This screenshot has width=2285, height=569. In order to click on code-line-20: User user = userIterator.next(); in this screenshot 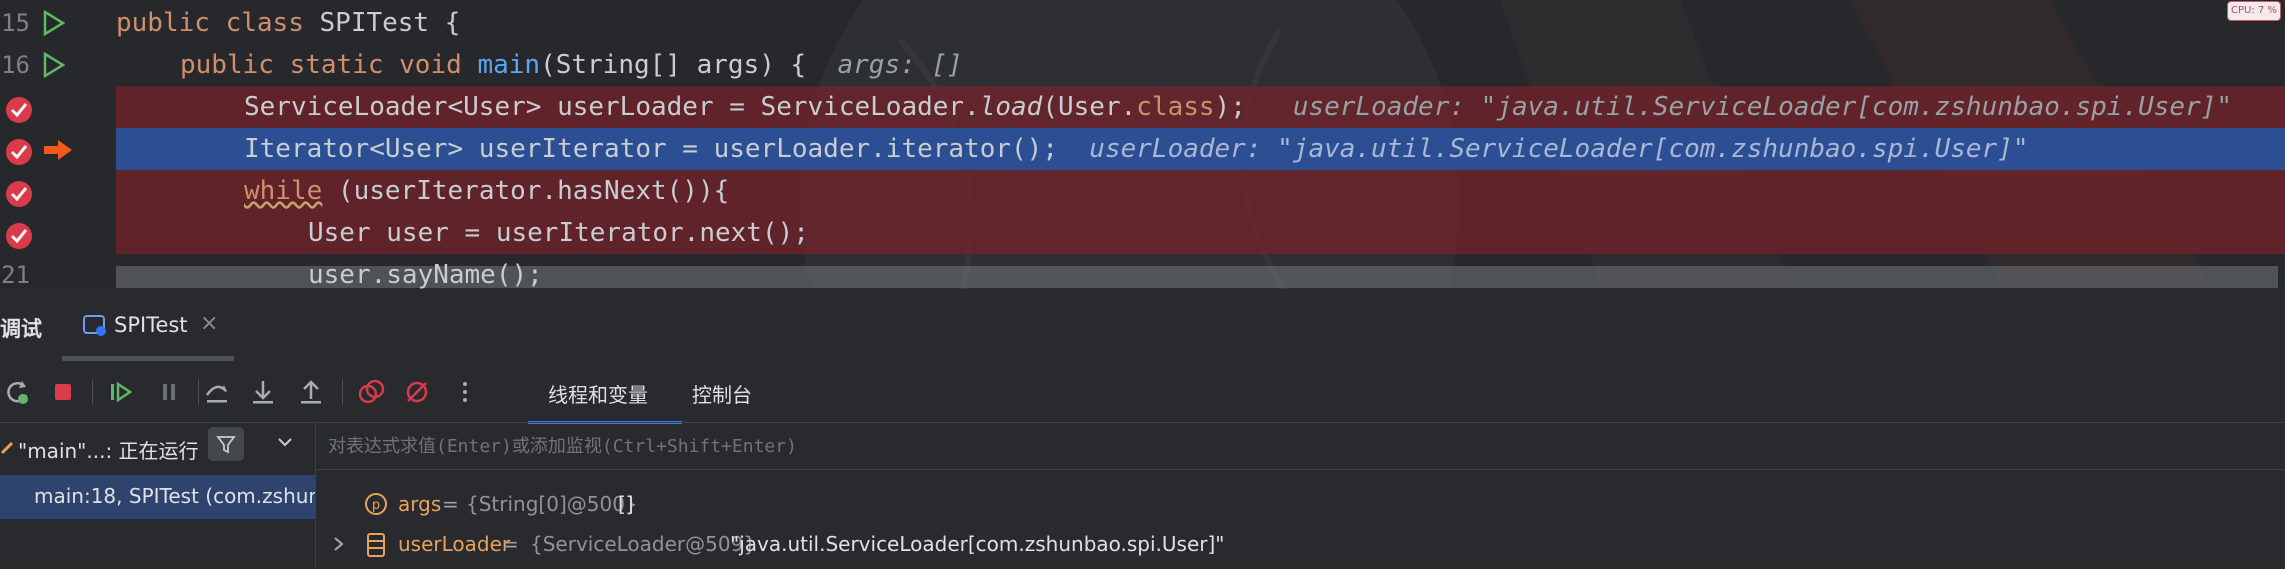, I will do `click(1142, 233)`.